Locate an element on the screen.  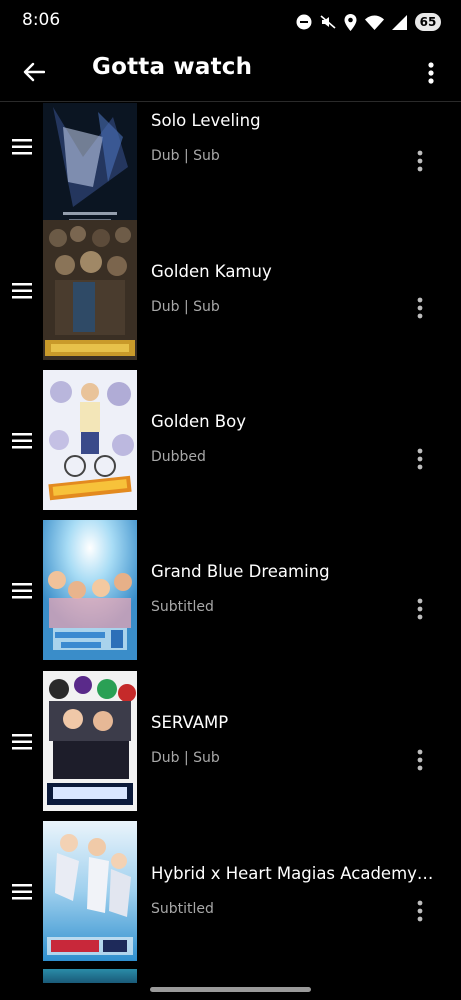
solo-leveling-poster is located at coordinates (90, 170).